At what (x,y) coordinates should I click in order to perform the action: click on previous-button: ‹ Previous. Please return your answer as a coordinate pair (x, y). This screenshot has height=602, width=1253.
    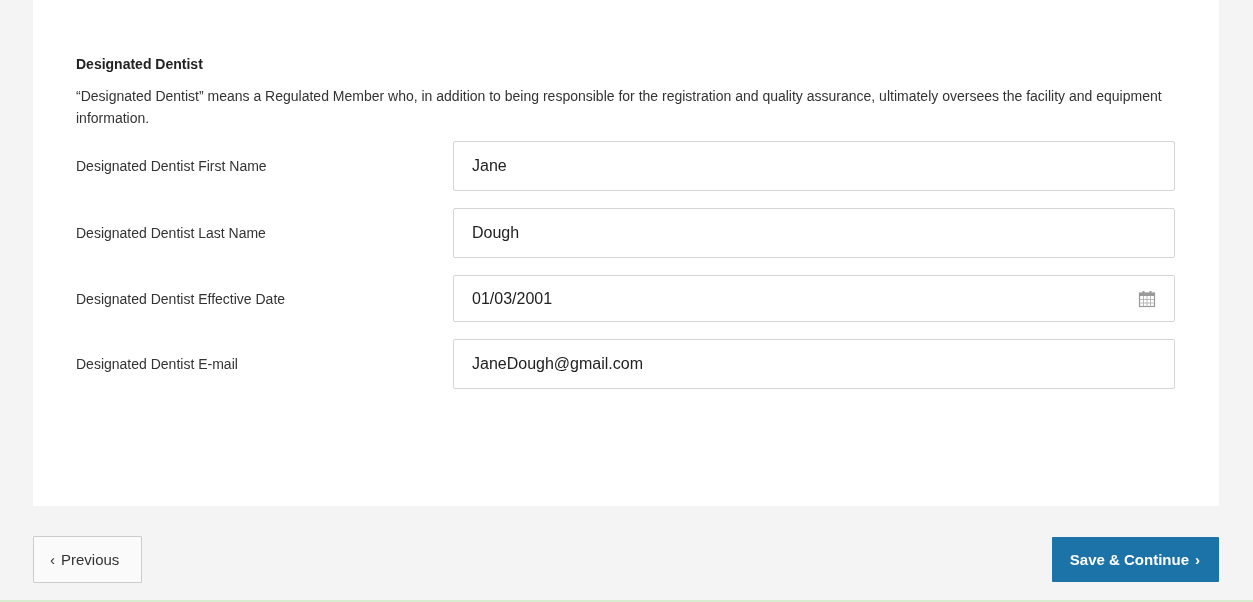
    Looking at the image, I should click on (88, 559).